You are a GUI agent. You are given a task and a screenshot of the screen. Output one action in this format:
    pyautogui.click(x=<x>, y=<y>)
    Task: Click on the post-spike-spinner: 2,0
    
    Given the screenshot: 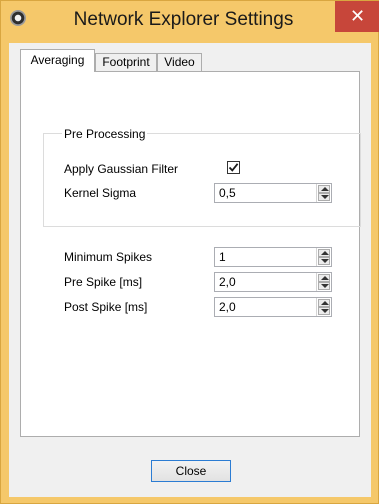 What is the action you would take?
    pyautogui.click(x=273, y=307)
    